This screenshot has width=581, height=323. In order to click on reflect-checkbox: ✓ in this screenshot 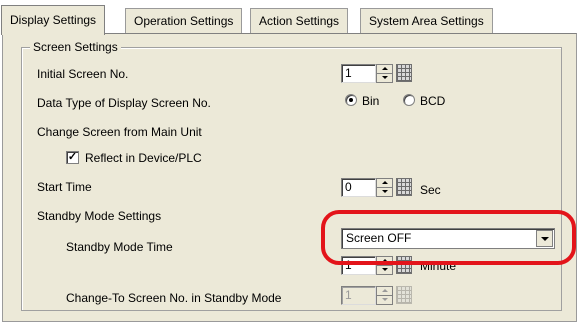, I will do `click(72, 157)`.